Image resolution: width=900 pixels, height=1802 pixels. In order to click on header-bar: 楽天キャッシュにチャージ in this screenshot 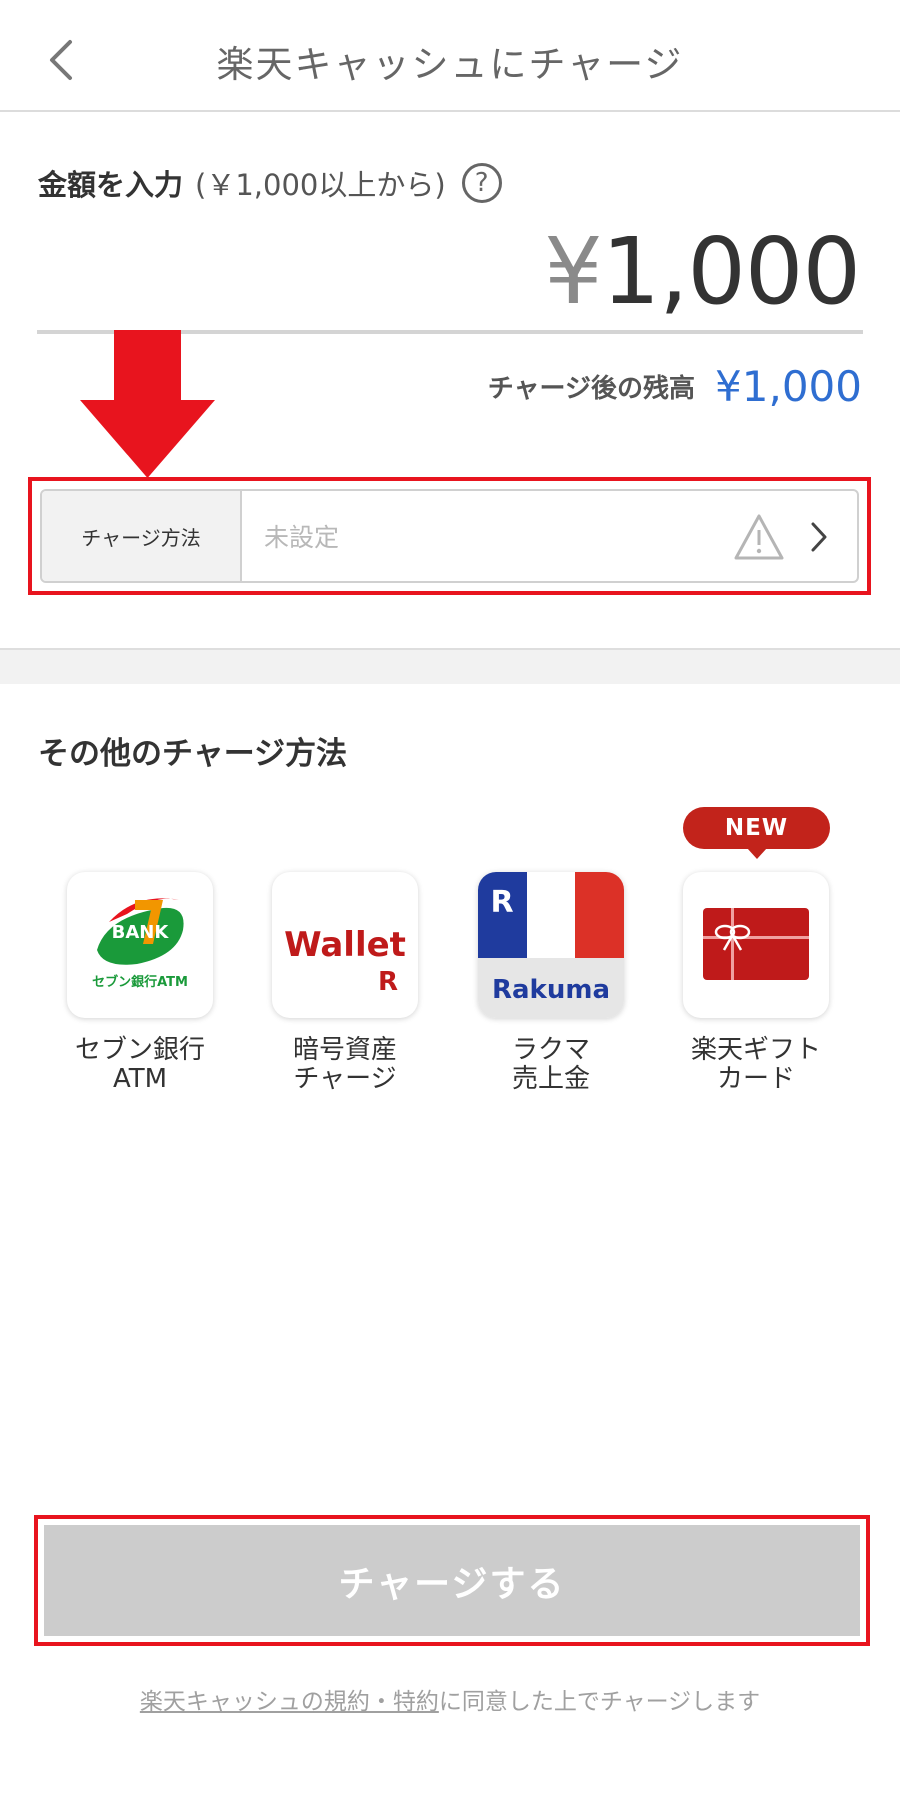, I will do `click(450, 56)`.